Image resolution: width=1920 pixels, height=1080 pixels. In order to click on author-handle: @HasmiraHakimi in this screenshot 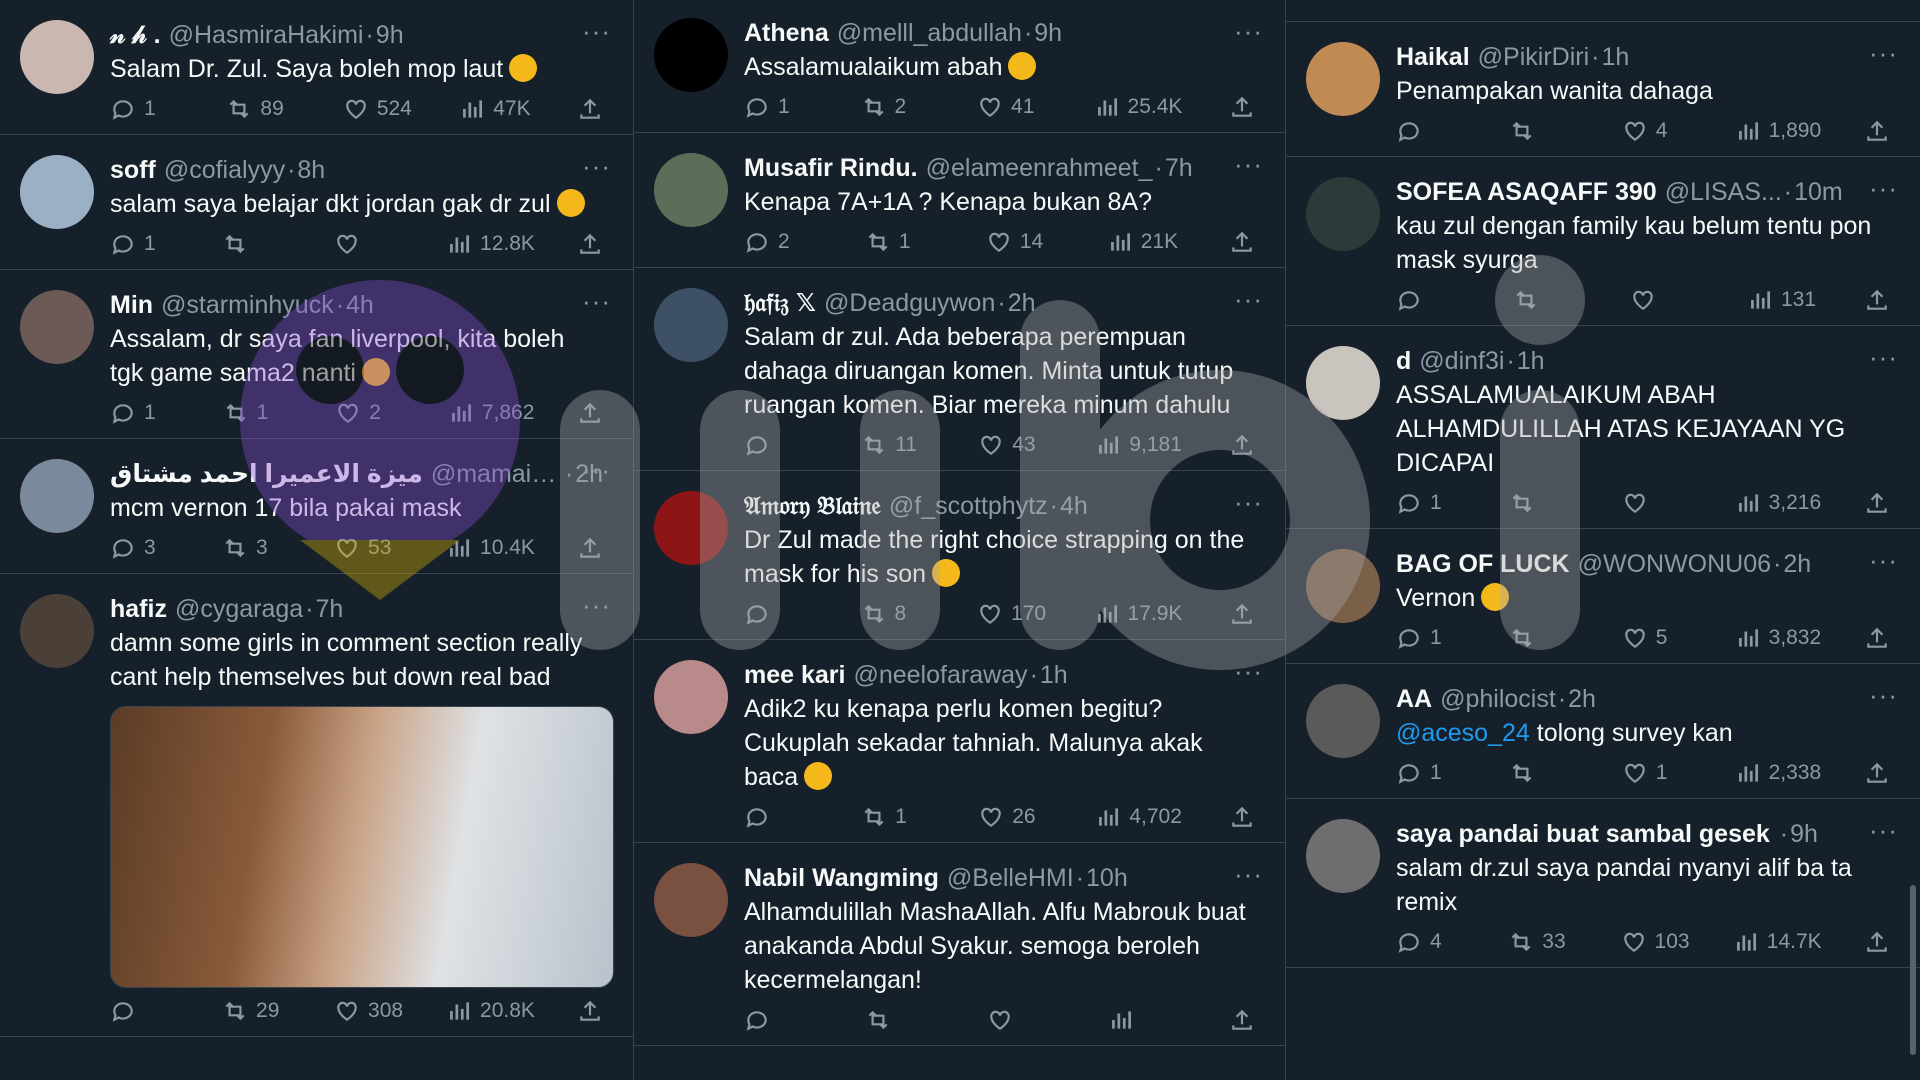, I will do `click(266, 35)`.